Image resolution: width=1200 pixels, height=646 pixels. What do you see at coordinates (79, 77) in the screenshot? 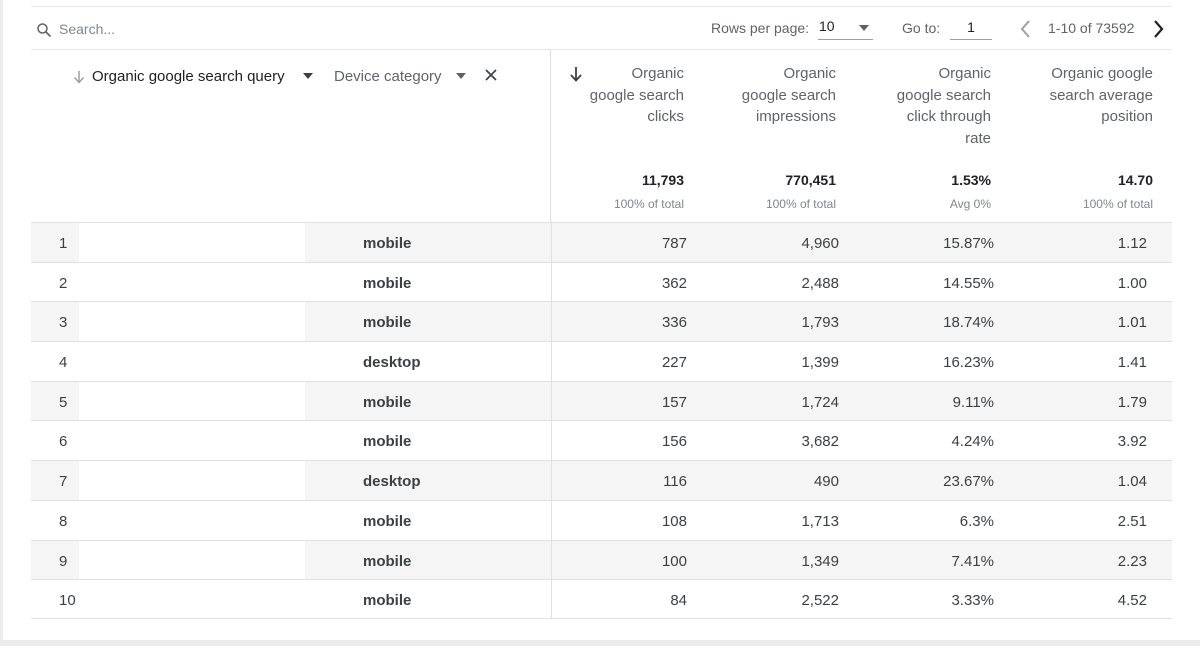
I see `arrow-down-icon` at bounding box center [79, 77].